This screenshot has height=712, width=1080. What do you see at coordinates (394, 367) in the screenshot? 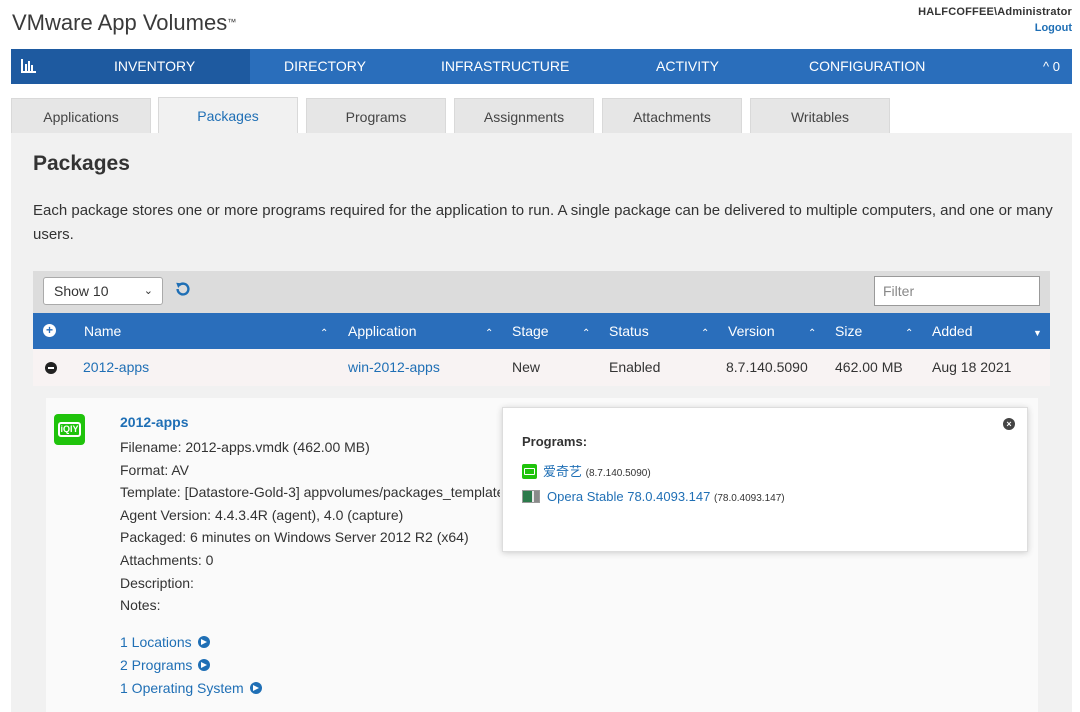
I see `application-link: win-2012-apps` at bounding box center [394, 367].